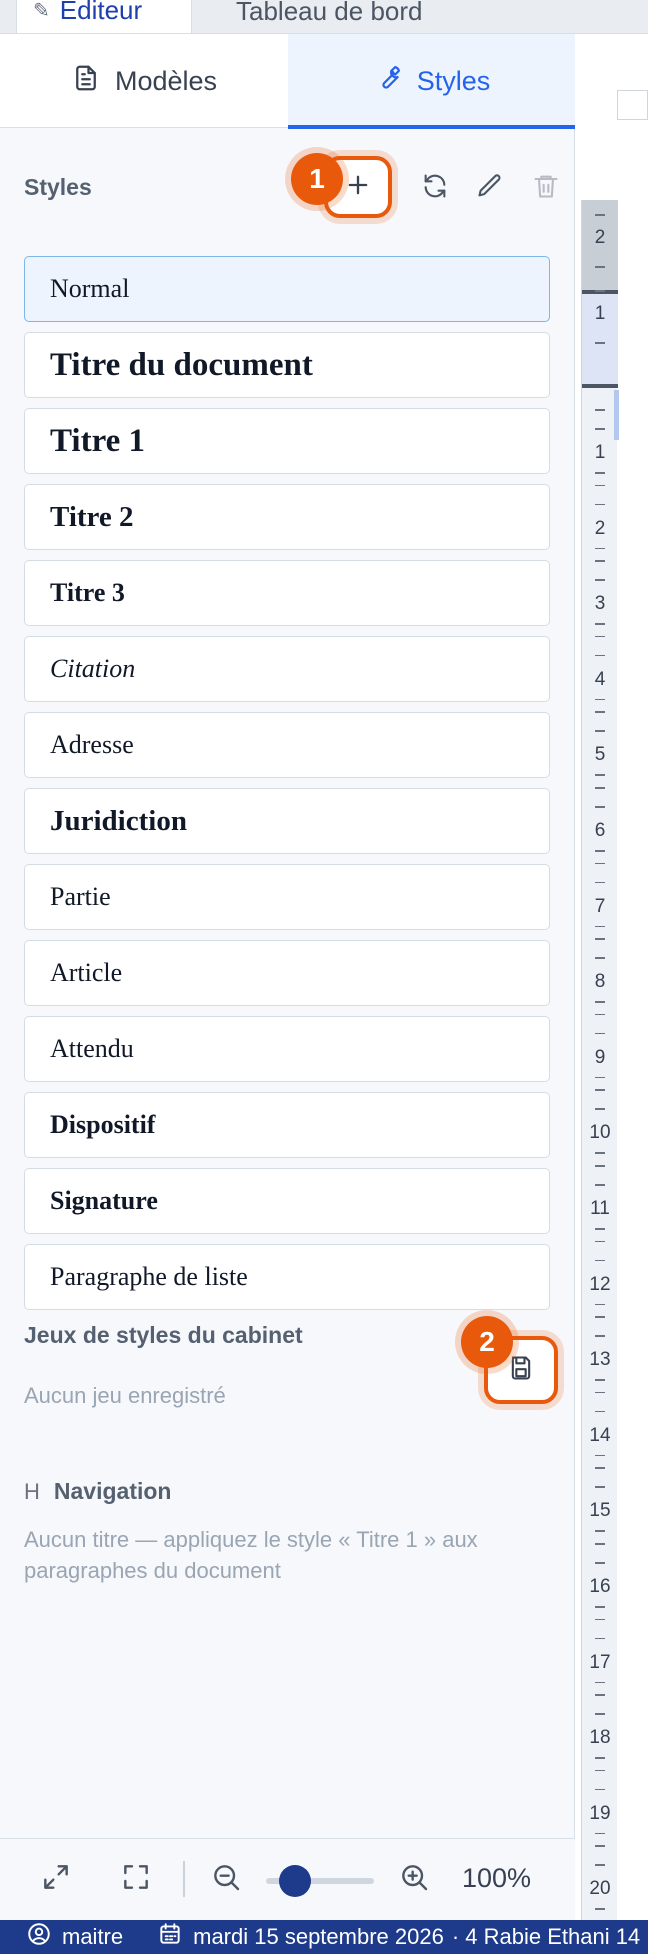 This screenshot has width=648, height=1954. What do you see at coordinates (287, 517) in the screenshot?
I see `style-item-titre-2: Titre 2` at bounding box center [287, 517].